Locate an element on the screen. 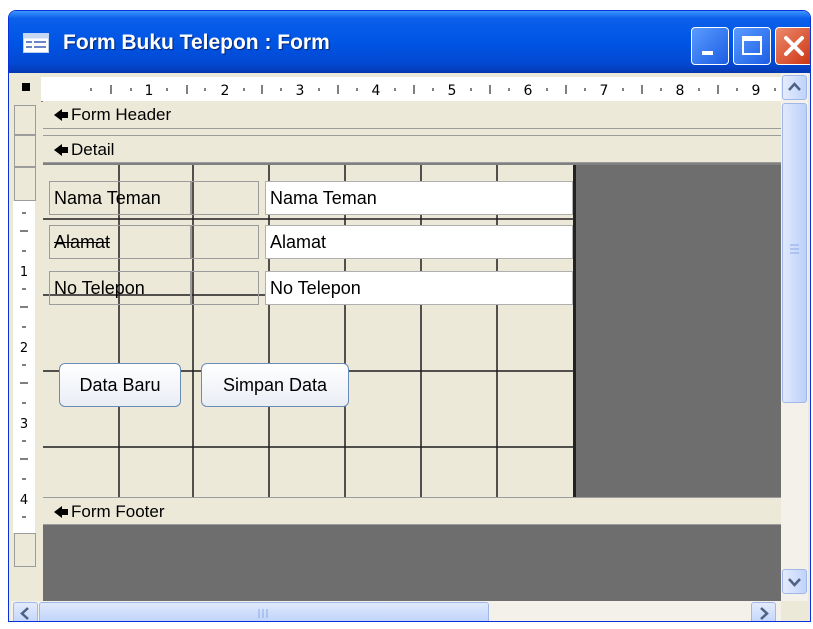 This screenshot has height=629, width=813. alamat-label: Alamat is located at coordinates (120, 242).